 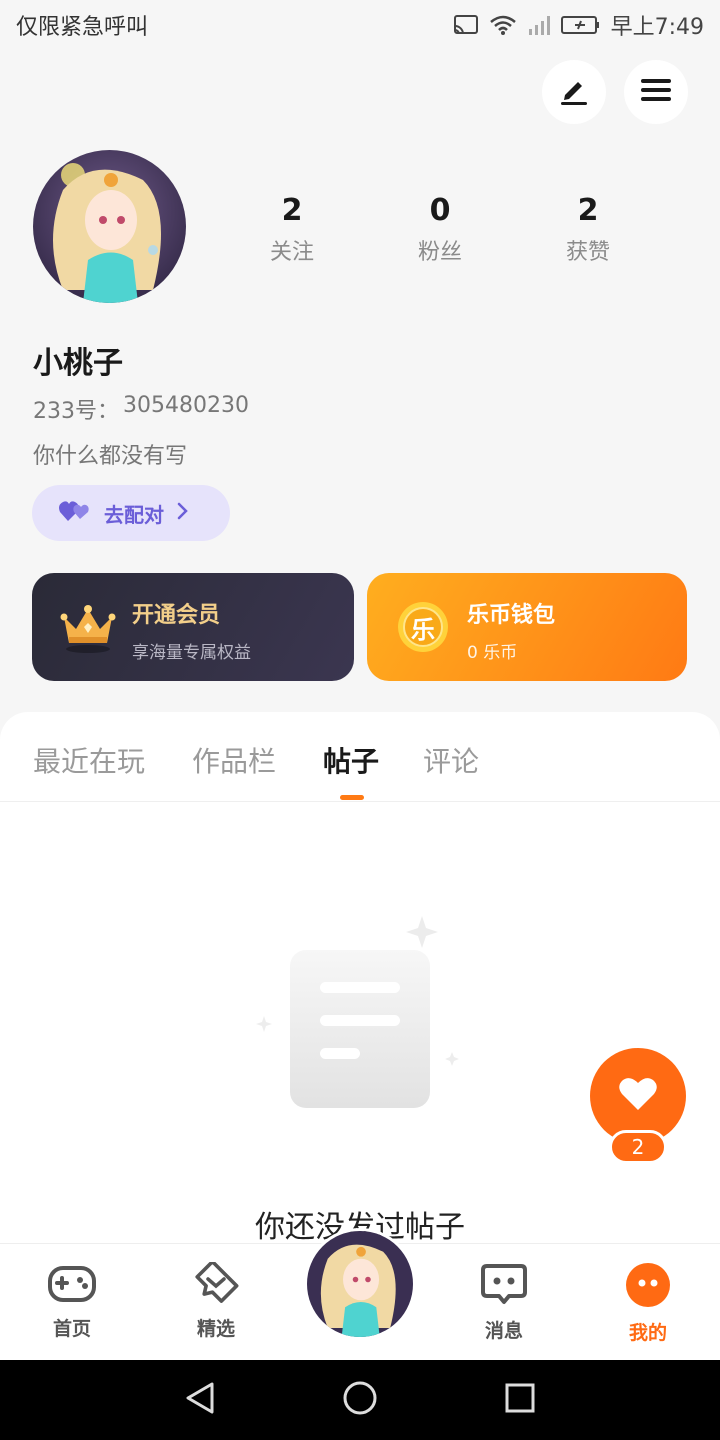 I want to click on chevron-right-icon, so click(x=183, y=513).